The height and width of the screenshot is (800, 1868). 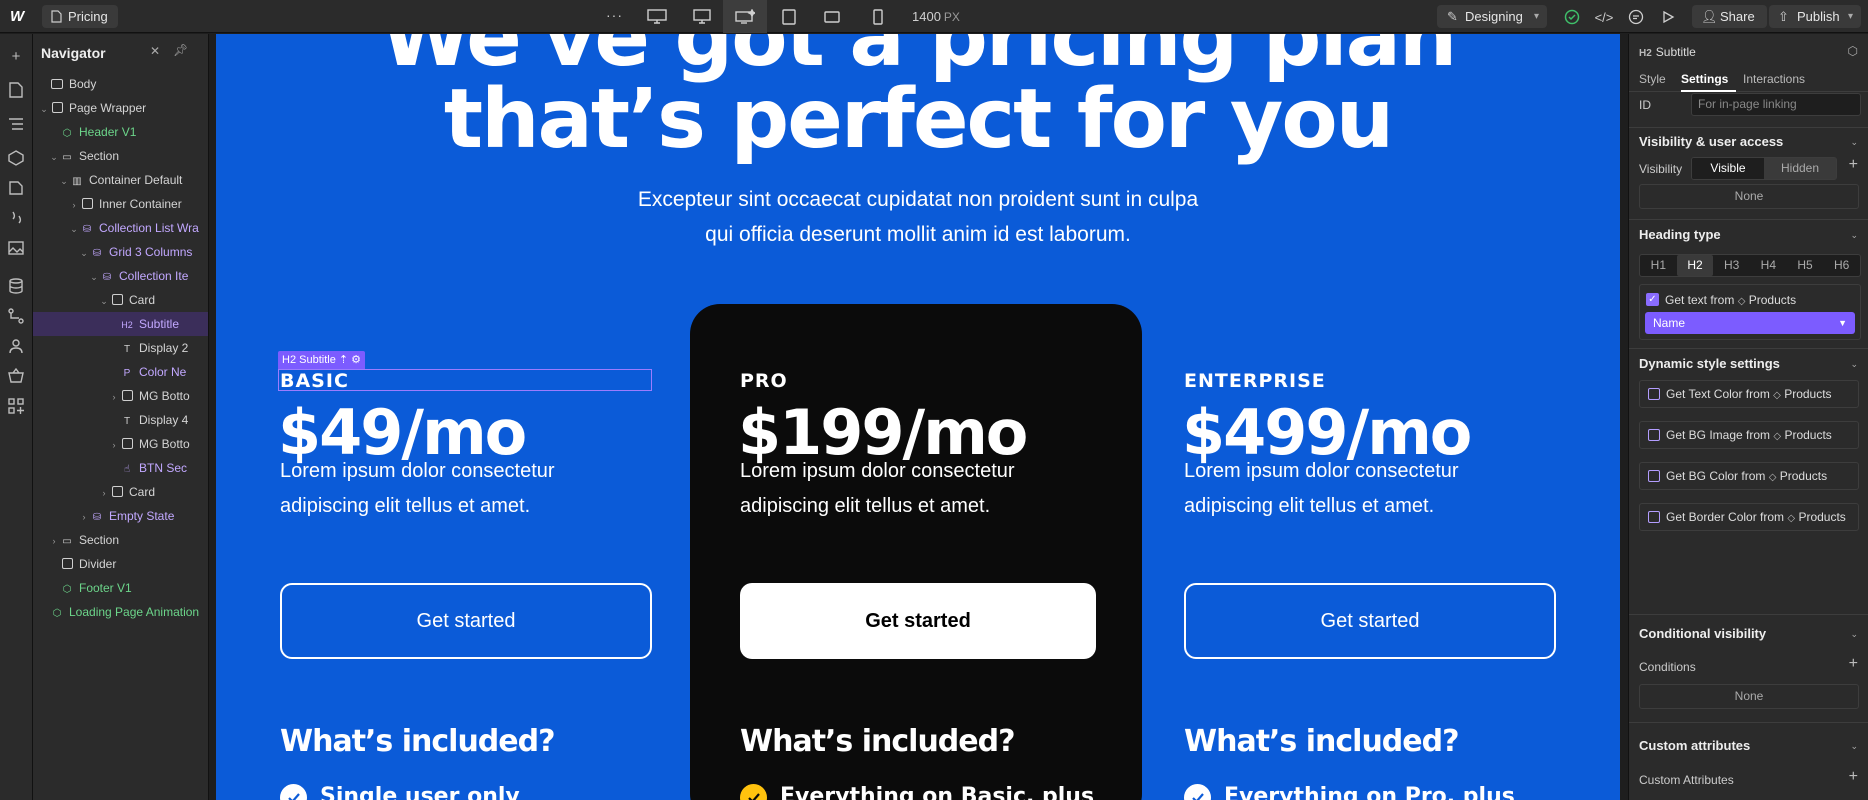 What do you see at coordinates (1370, 621) in the screenshot?
I see `get-started-enterprise-button: Get started` at bounding box center [1370, 621].